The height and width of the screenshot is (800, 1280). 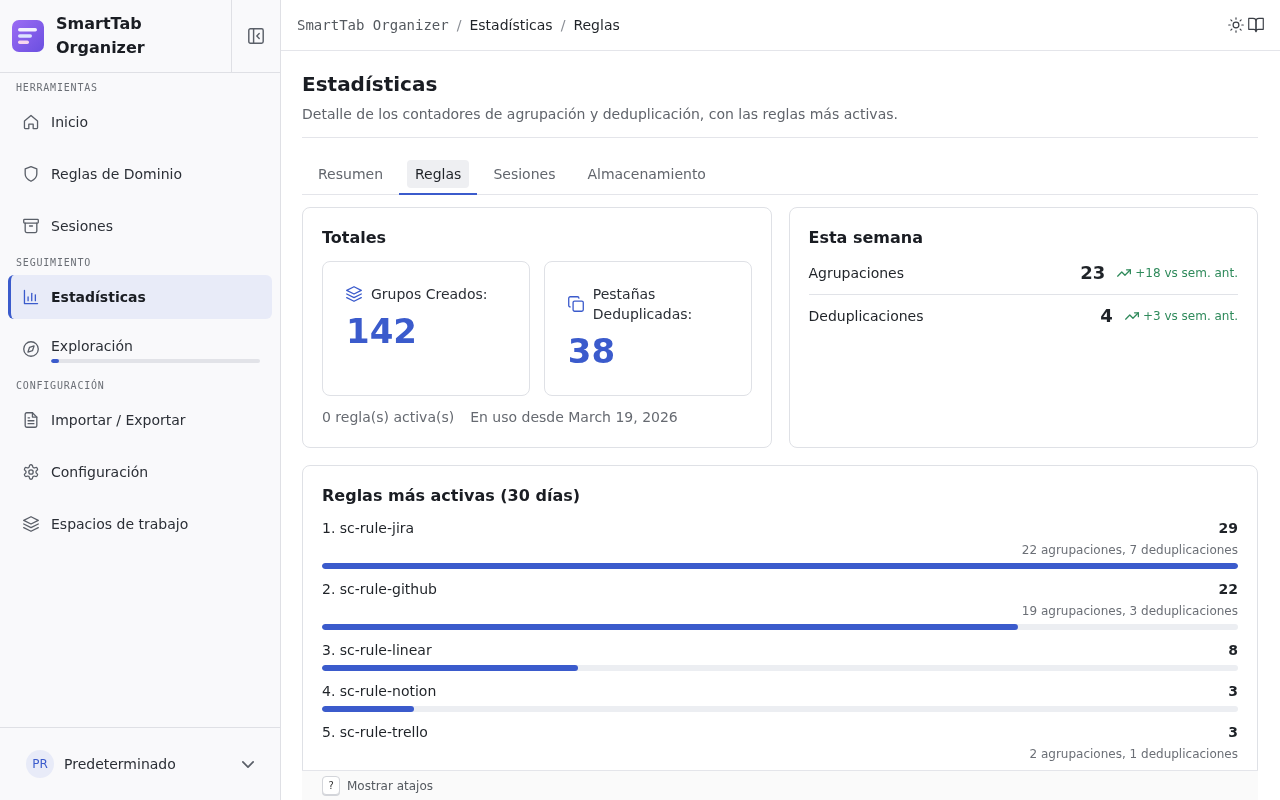 What do you see at coordinates (865, 238) in the screenshot?
I see `card-title: Esta semana` at bounding box center [865, 238].